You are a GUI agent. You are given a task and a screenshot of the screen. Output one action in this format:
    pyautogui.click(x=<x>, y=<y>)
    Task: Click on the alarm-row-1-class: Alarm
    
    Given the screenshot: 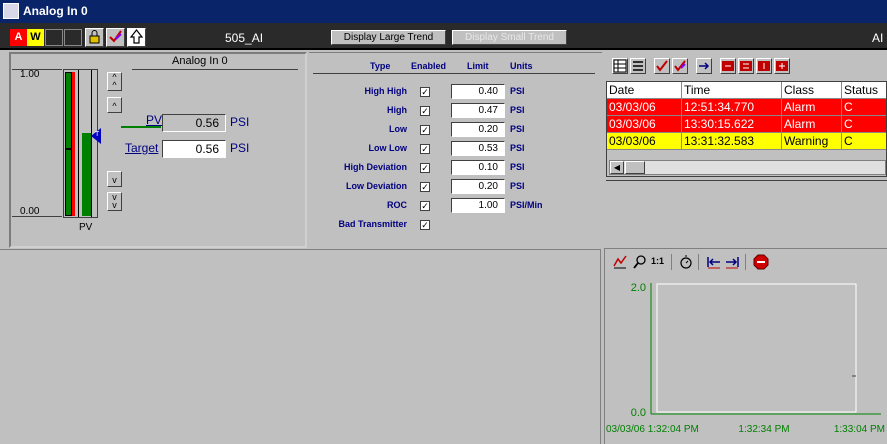 What is the action you would take?
    pyautogui.click(x=812, y=107)
    